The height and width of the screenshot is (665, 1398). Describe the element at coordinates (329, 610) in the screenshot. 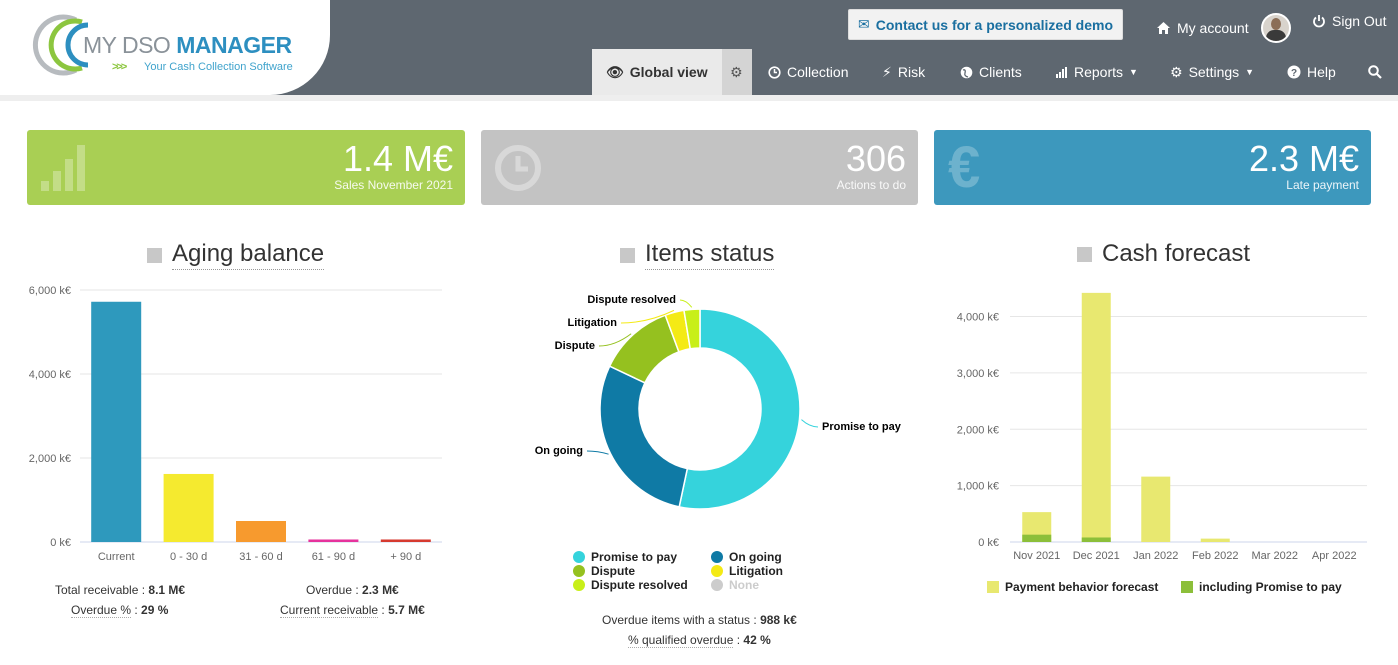

I see `current-receivable-label: Current receivable` at that location.